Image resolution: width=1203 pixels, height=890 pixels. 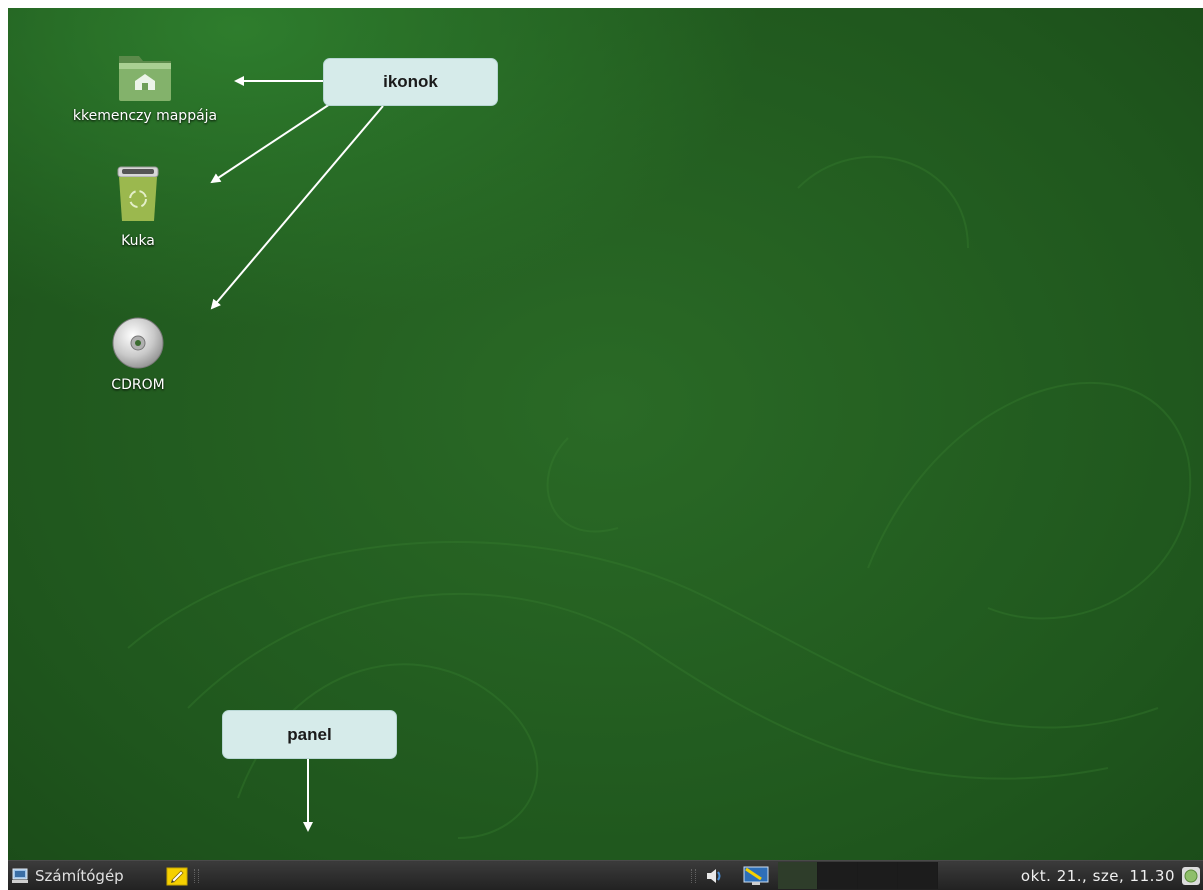 What do you see at coordinates (138, 343) in the screenshot?
I see `cdrom-icon` at bounding box center [138, 343].